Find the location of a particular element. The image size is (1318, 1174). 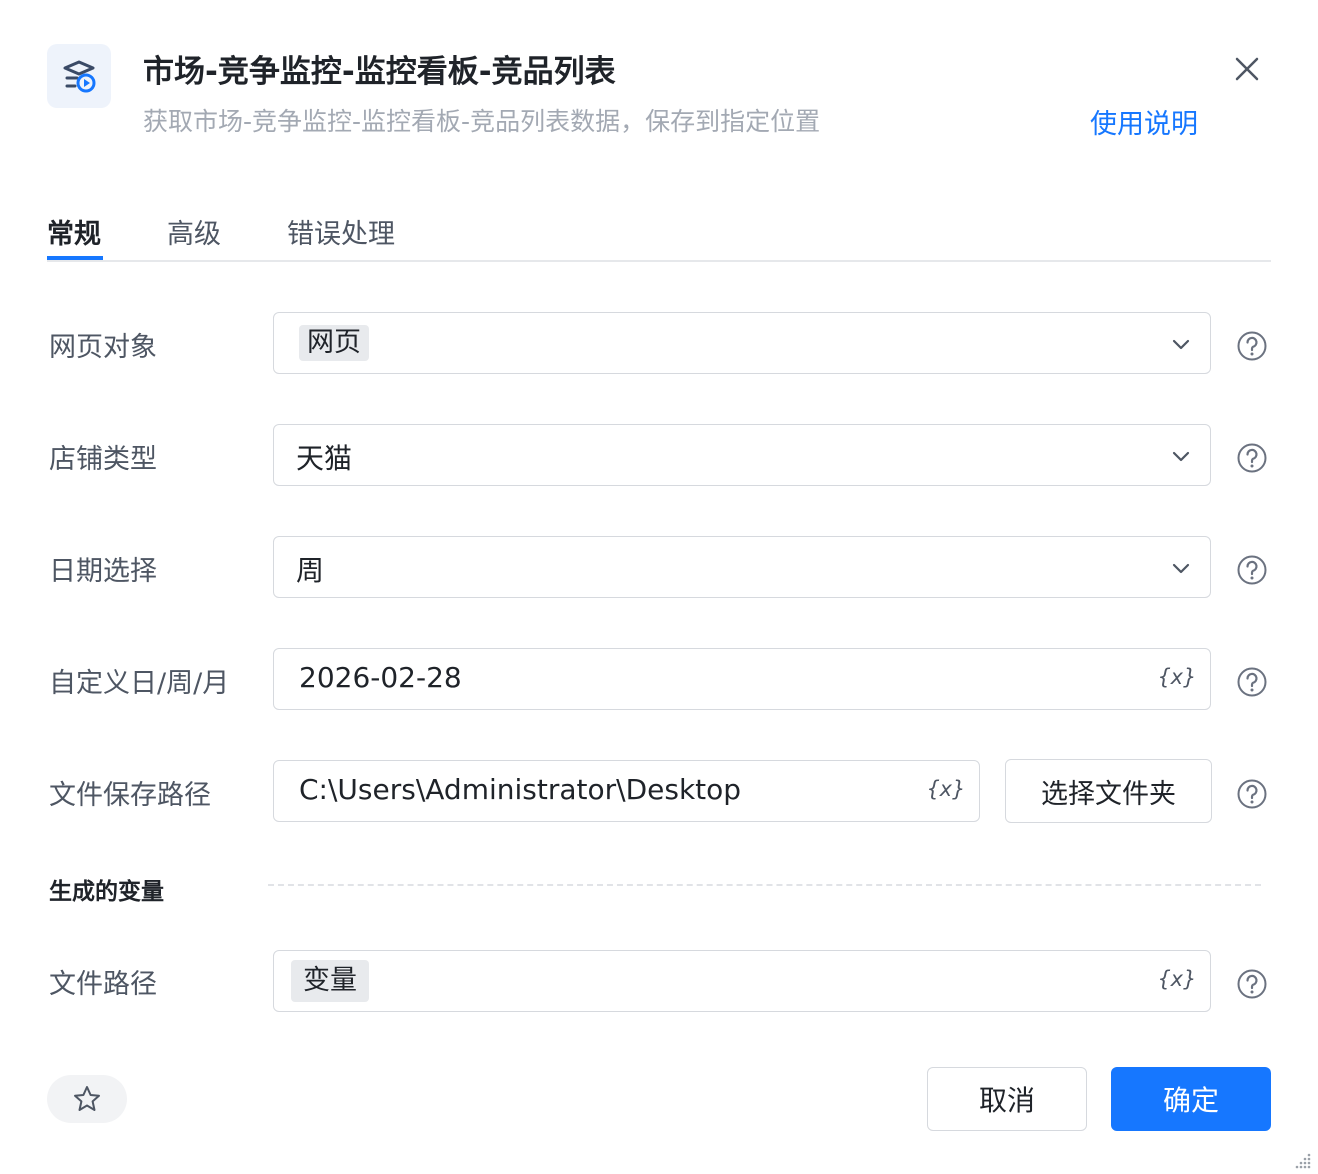

file-path-output: 变量 {x} is located at coordinates (742, 981).